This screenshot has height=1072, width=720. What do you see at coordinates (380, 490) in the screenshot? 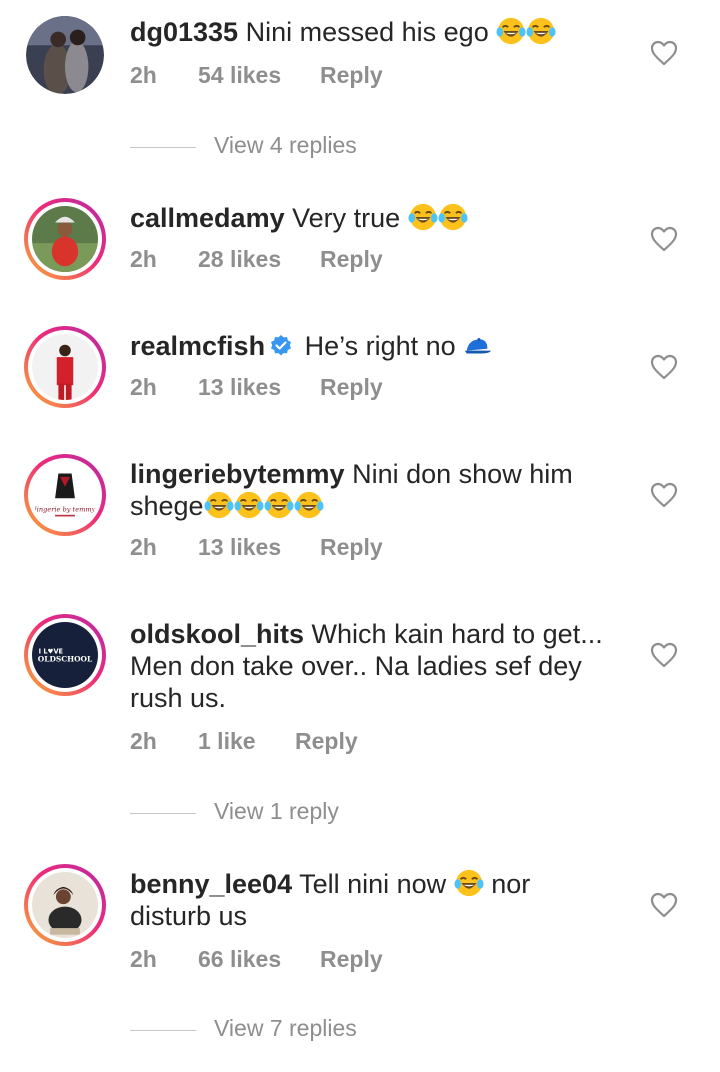
I see `comment-text: lingeriebytemmy Nini don show him shege` at bounding box center [380, 490].